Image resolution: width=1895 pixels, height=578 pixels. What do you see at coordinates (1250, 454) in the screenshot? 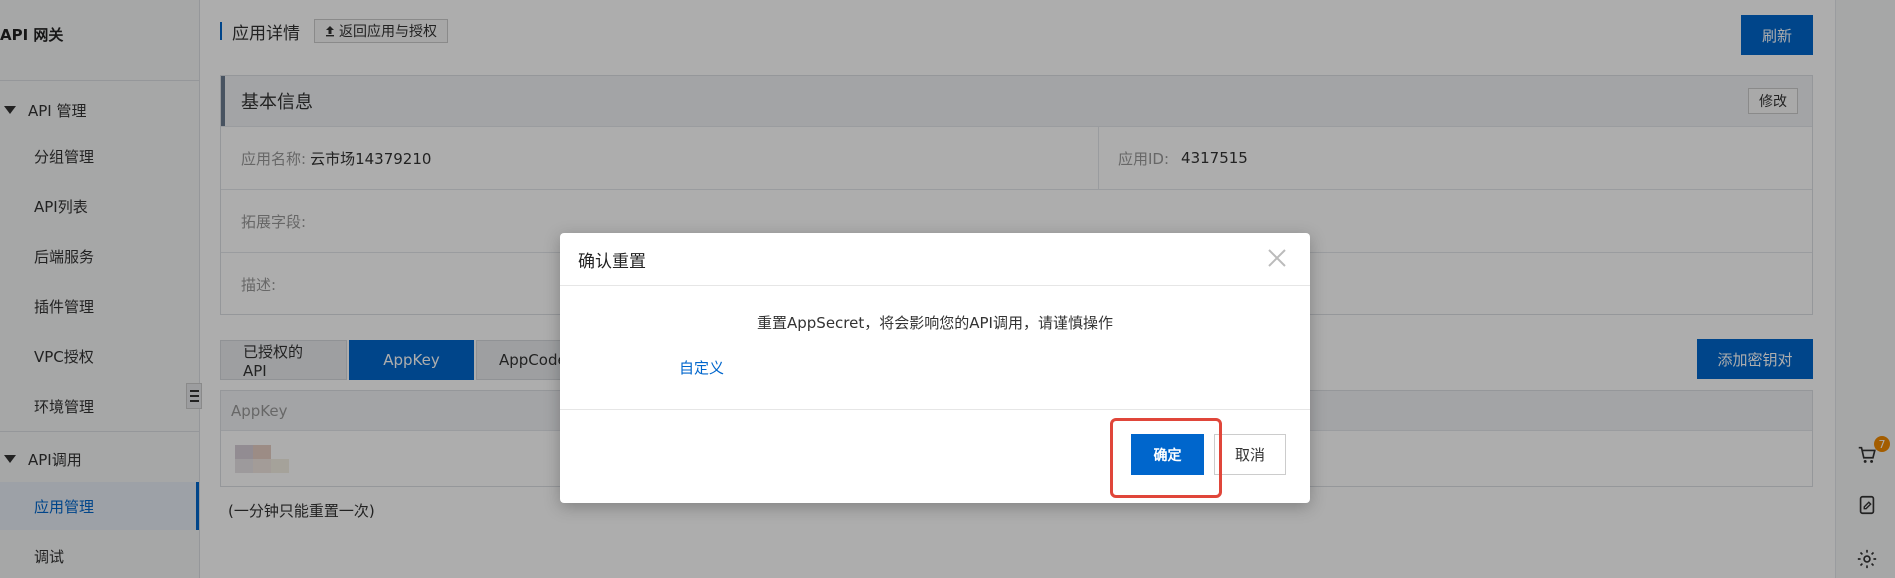
I see `cancel-button: 取消` at bounding box center [1250, 454].